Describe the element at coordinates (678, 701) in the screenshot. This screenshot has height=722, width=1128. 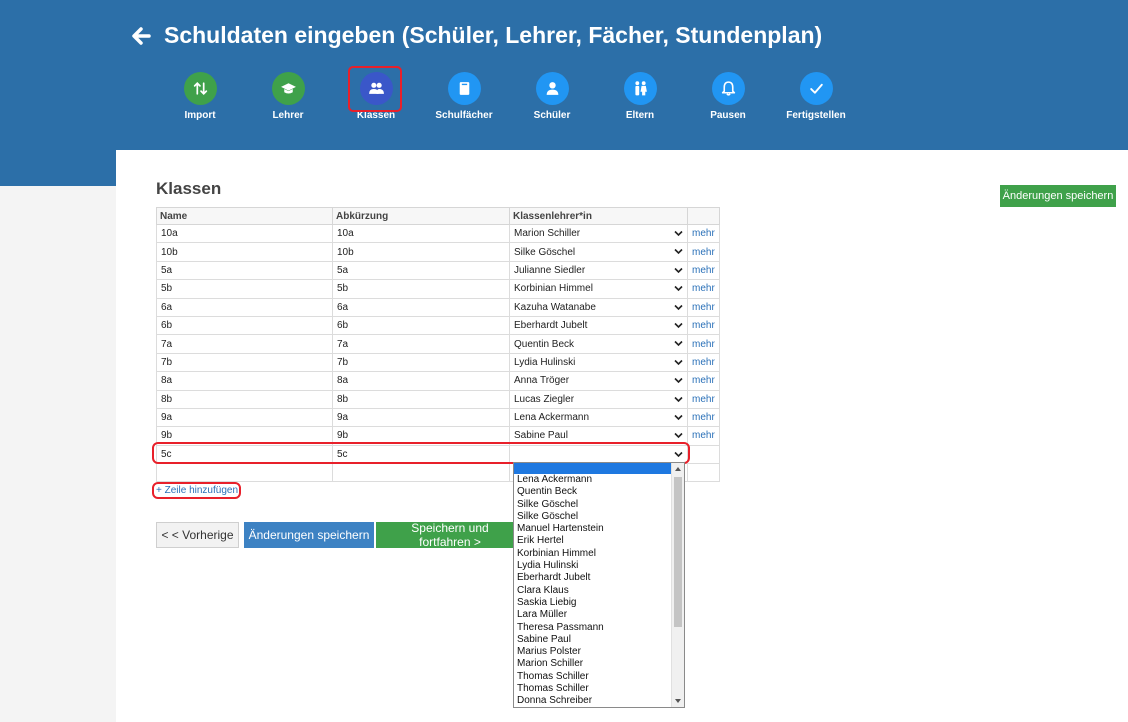
I see `scroll-down-arrow-icon` at that location.